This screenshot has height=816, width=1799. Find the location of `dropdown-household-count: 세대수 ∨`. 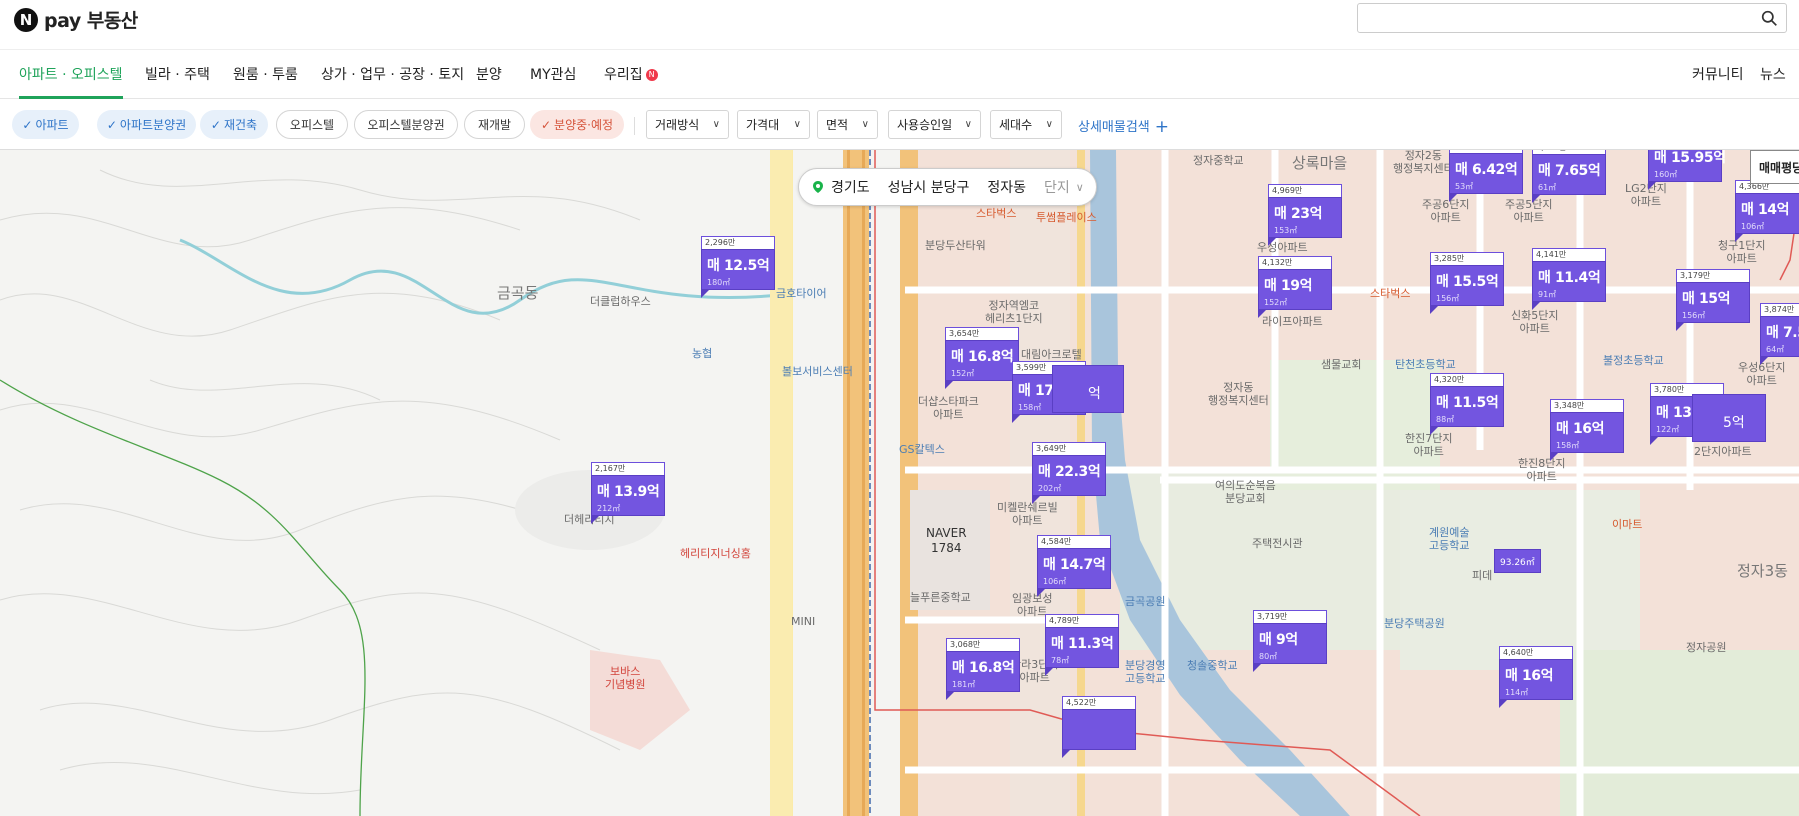

dropdown-household-count: 세대수 ∨ is located at coordinates (1026, 124).